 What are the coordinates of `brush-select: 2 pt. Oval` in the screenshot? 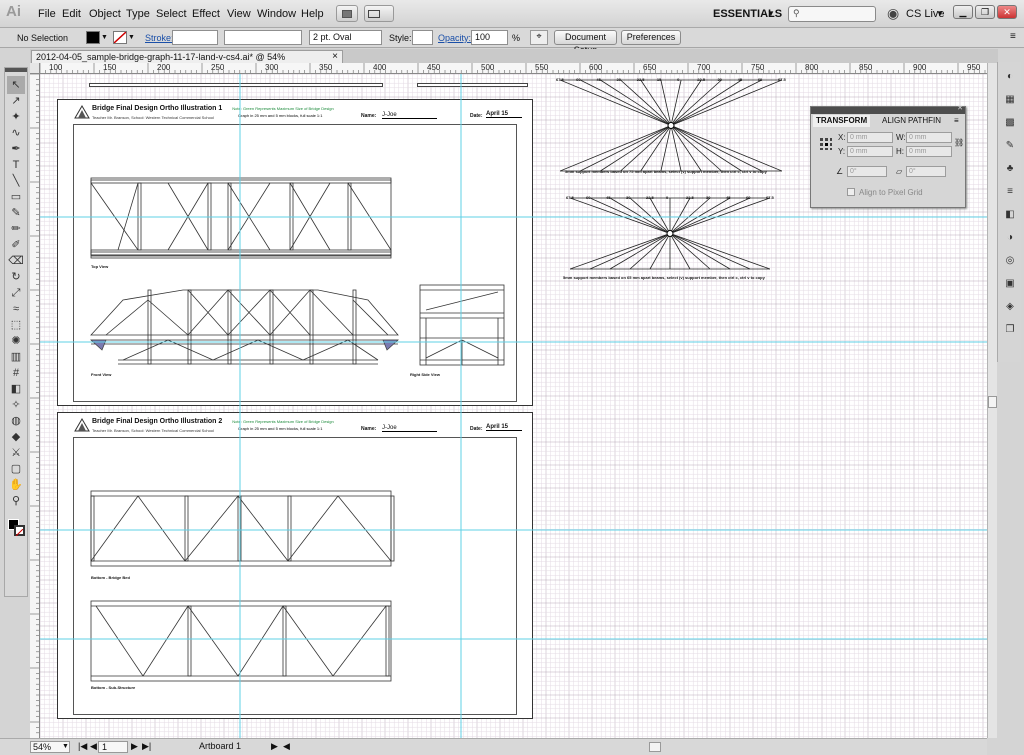 It's located at (345, 37).